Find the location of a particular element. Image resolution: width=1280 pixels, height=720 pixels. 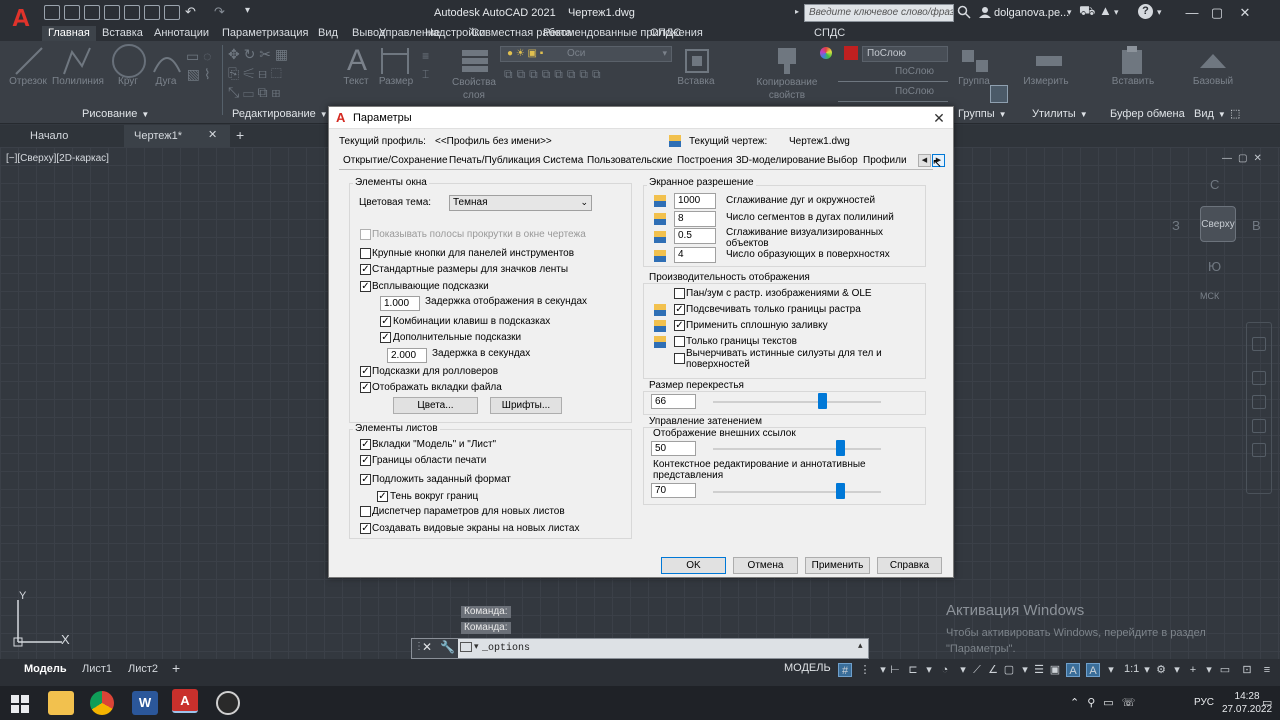

layer-tool-icons: ⧉⧉⧉⧉⧉⧉⧉⧉ is located at coordinates (554, 74).